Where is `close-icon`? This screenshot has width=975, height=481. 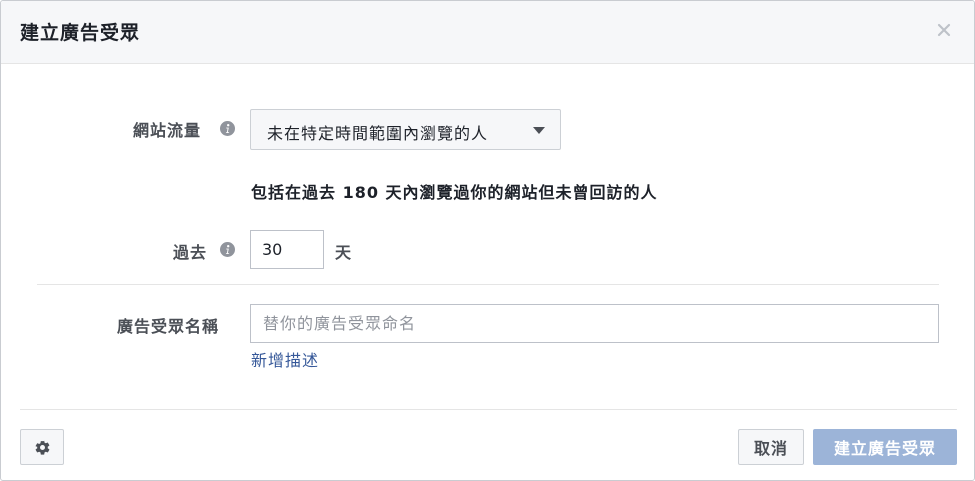
close-icon is located at coordinates (944, 30).